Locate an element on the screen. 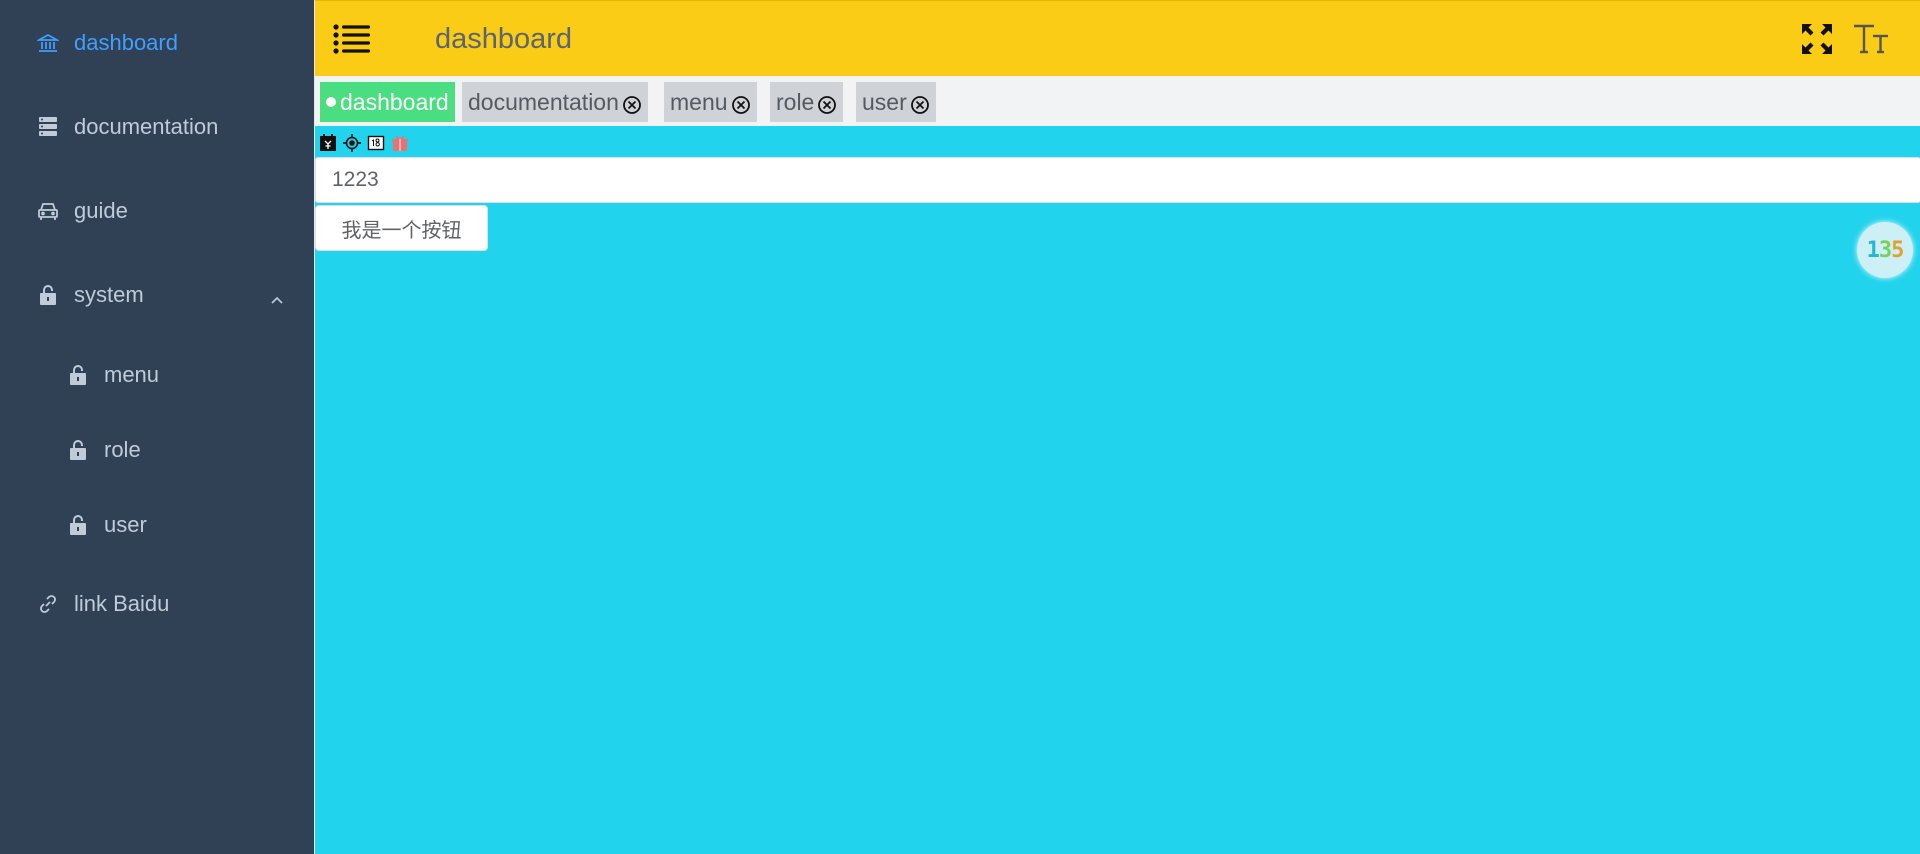 The height and width of the screenshot is (854, 1920). badge-digit: 1 is located at coordinates (1873, 250).